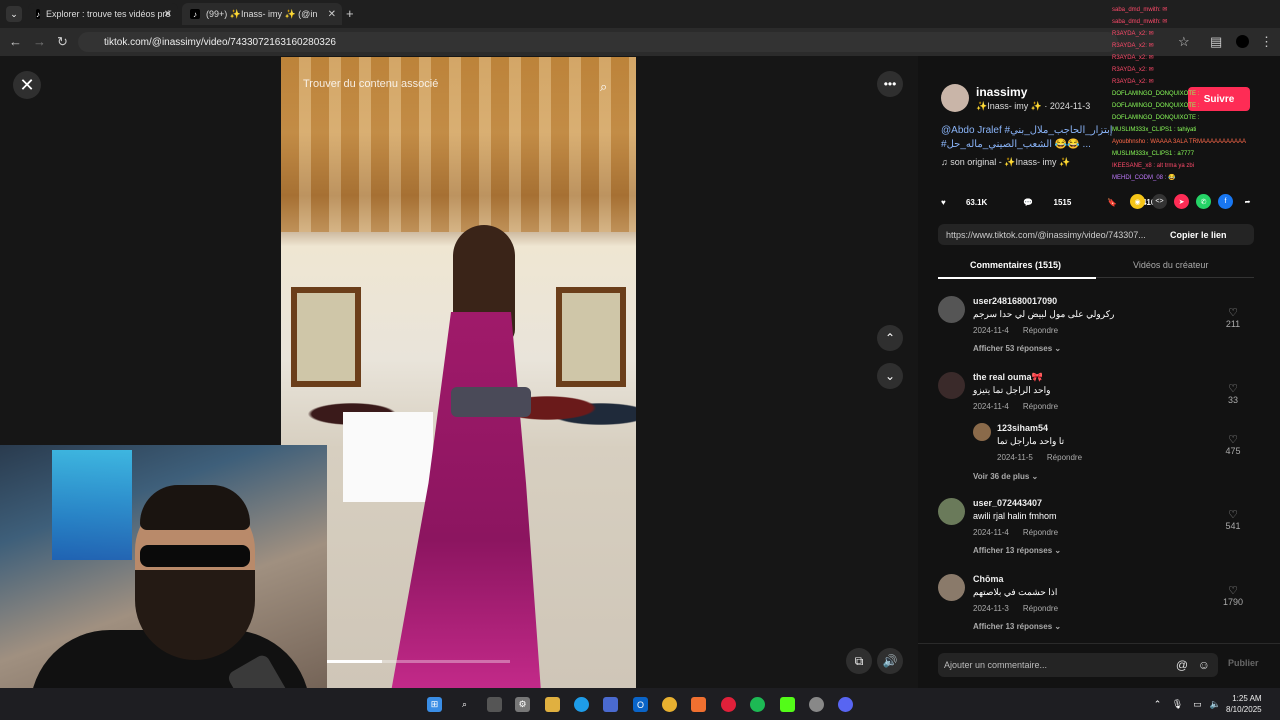 Image resolution: width=1280 pixels, height=720 pixels. What do you see at coordinates (610, 704) in the screenshot?
I see `store-icon` at bounding box center [610, 704].